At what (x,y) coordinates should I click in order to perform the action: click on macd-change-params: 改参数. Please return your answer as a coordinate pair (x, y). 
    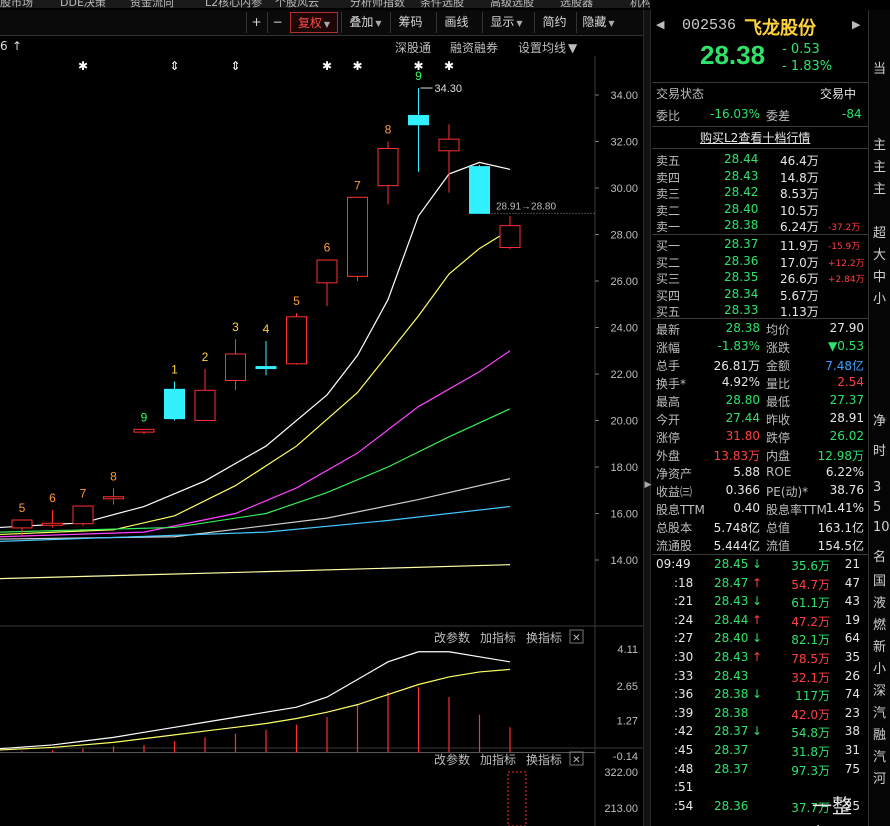
    Looking at the image, I should click on (452, 637).